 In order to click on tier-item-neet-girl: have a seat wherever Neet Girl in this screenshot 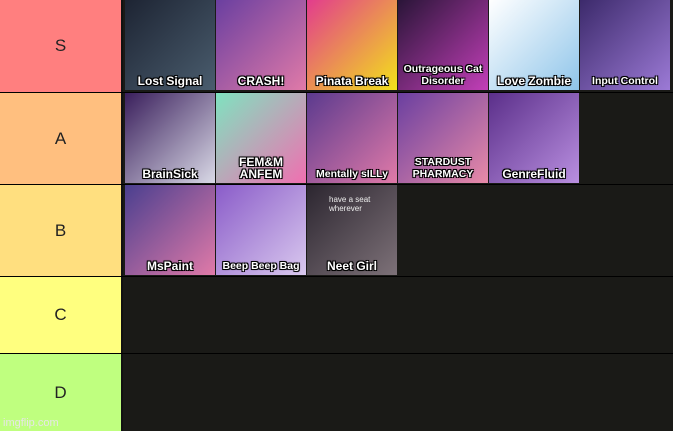, I will do `click(352, 230)`.